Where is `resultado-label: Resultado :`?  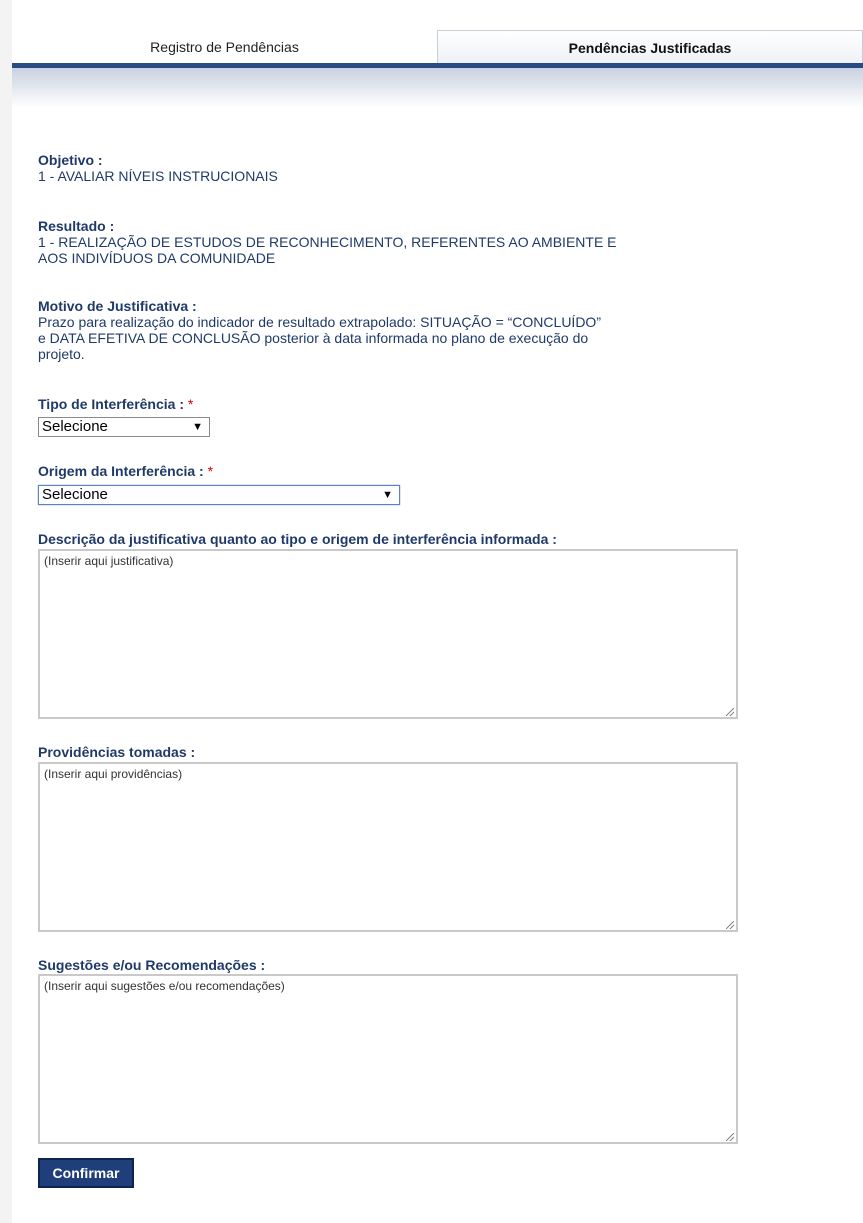
resultado-label: Resultado : is located at coordinates (76, 226).